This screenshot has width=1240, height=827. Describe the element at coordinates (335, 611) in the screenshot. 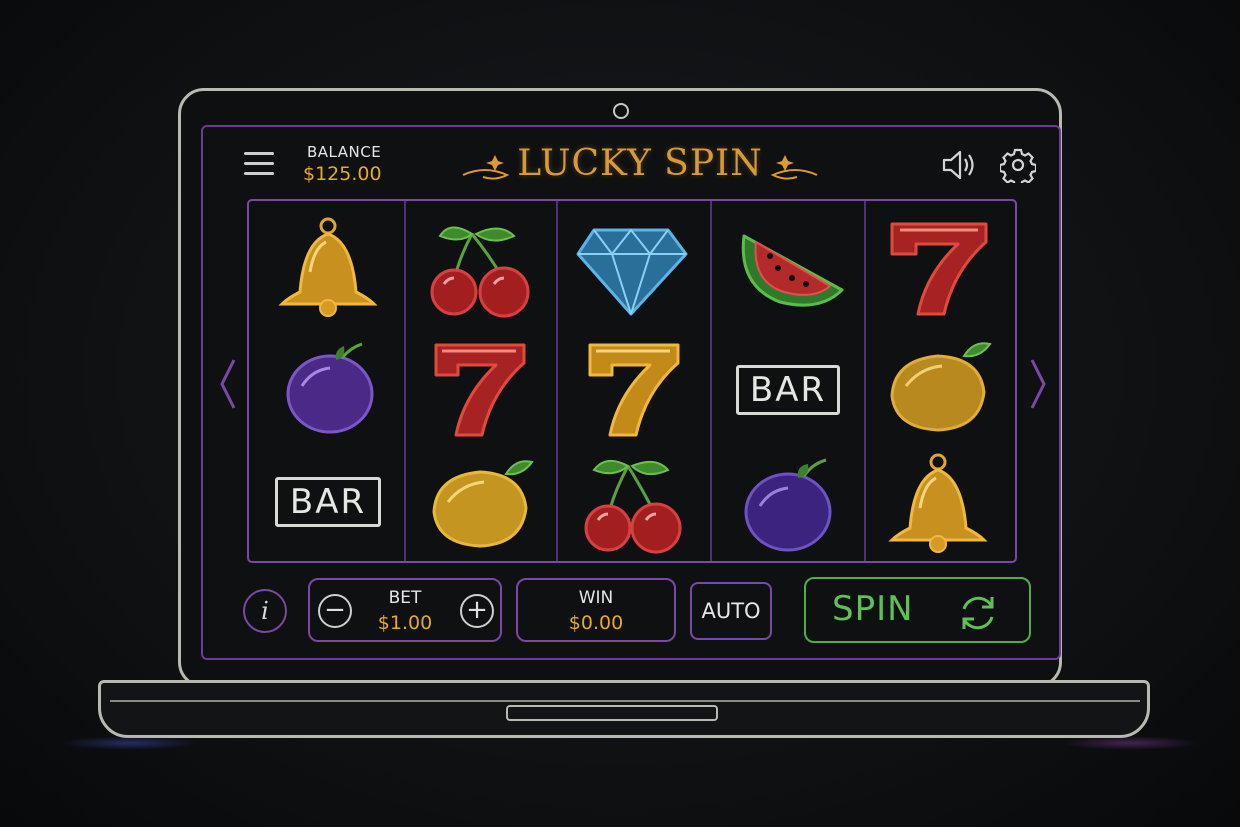

I see `bet-decrease-button: −` at that location.